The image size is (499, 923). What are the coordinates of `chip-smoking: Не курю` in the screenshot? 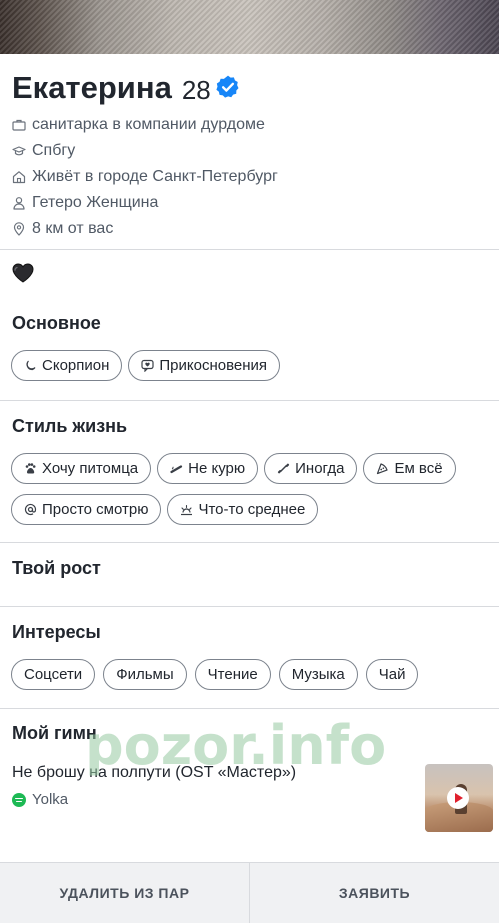 It's located at (208, 468).